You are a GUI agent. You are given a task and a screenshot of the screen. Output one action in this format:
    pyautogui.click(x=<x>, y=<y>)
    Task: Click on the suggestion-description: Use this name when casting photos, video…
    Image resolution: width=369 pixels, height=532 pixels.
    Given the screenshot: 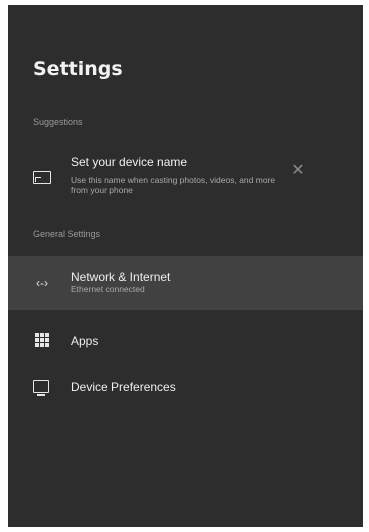 What is the action you would take?
    pyautogui.click(x=173, y=185)
    